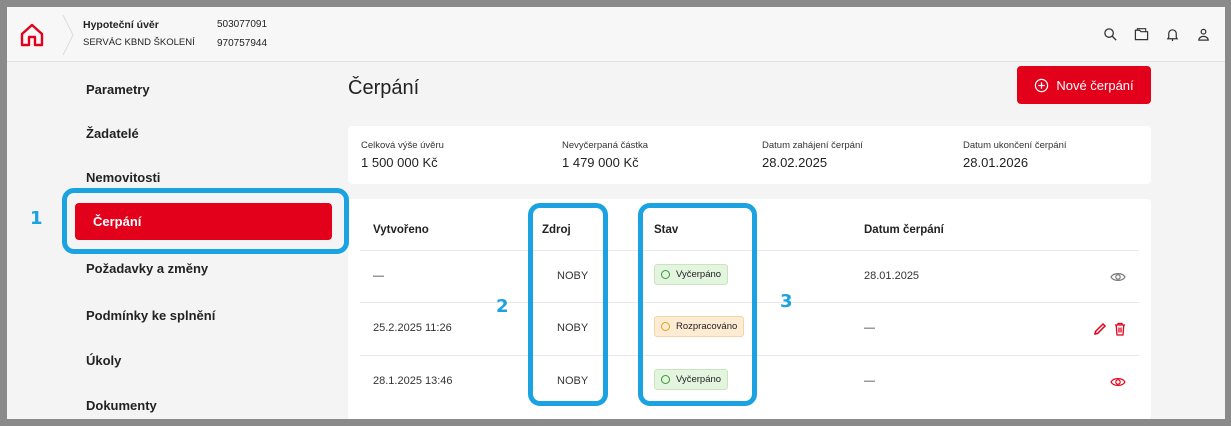 This screenshot has width=1231, height=426. Describe the element at coordinates (1095, 85) in the screenshot. I see `new-drawdown-label: Nové čerpání` at that location.